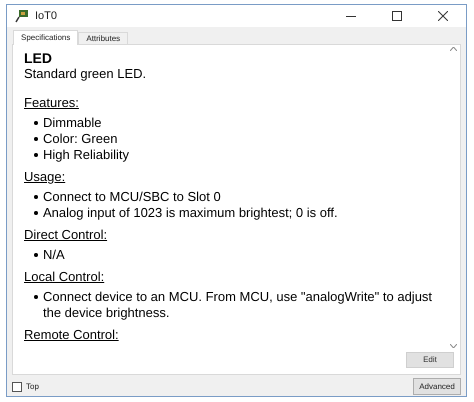 This screenshot has height=402, width=474. Describe the element at coordinates (22, 16) in the screenshot. I see `device-icon` at that location.